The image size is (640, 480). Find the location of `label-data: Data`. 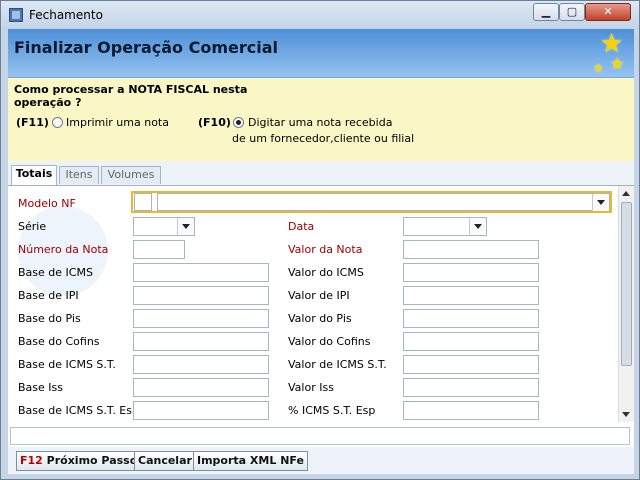

label-data: Data is located at coordinates (301, 226).